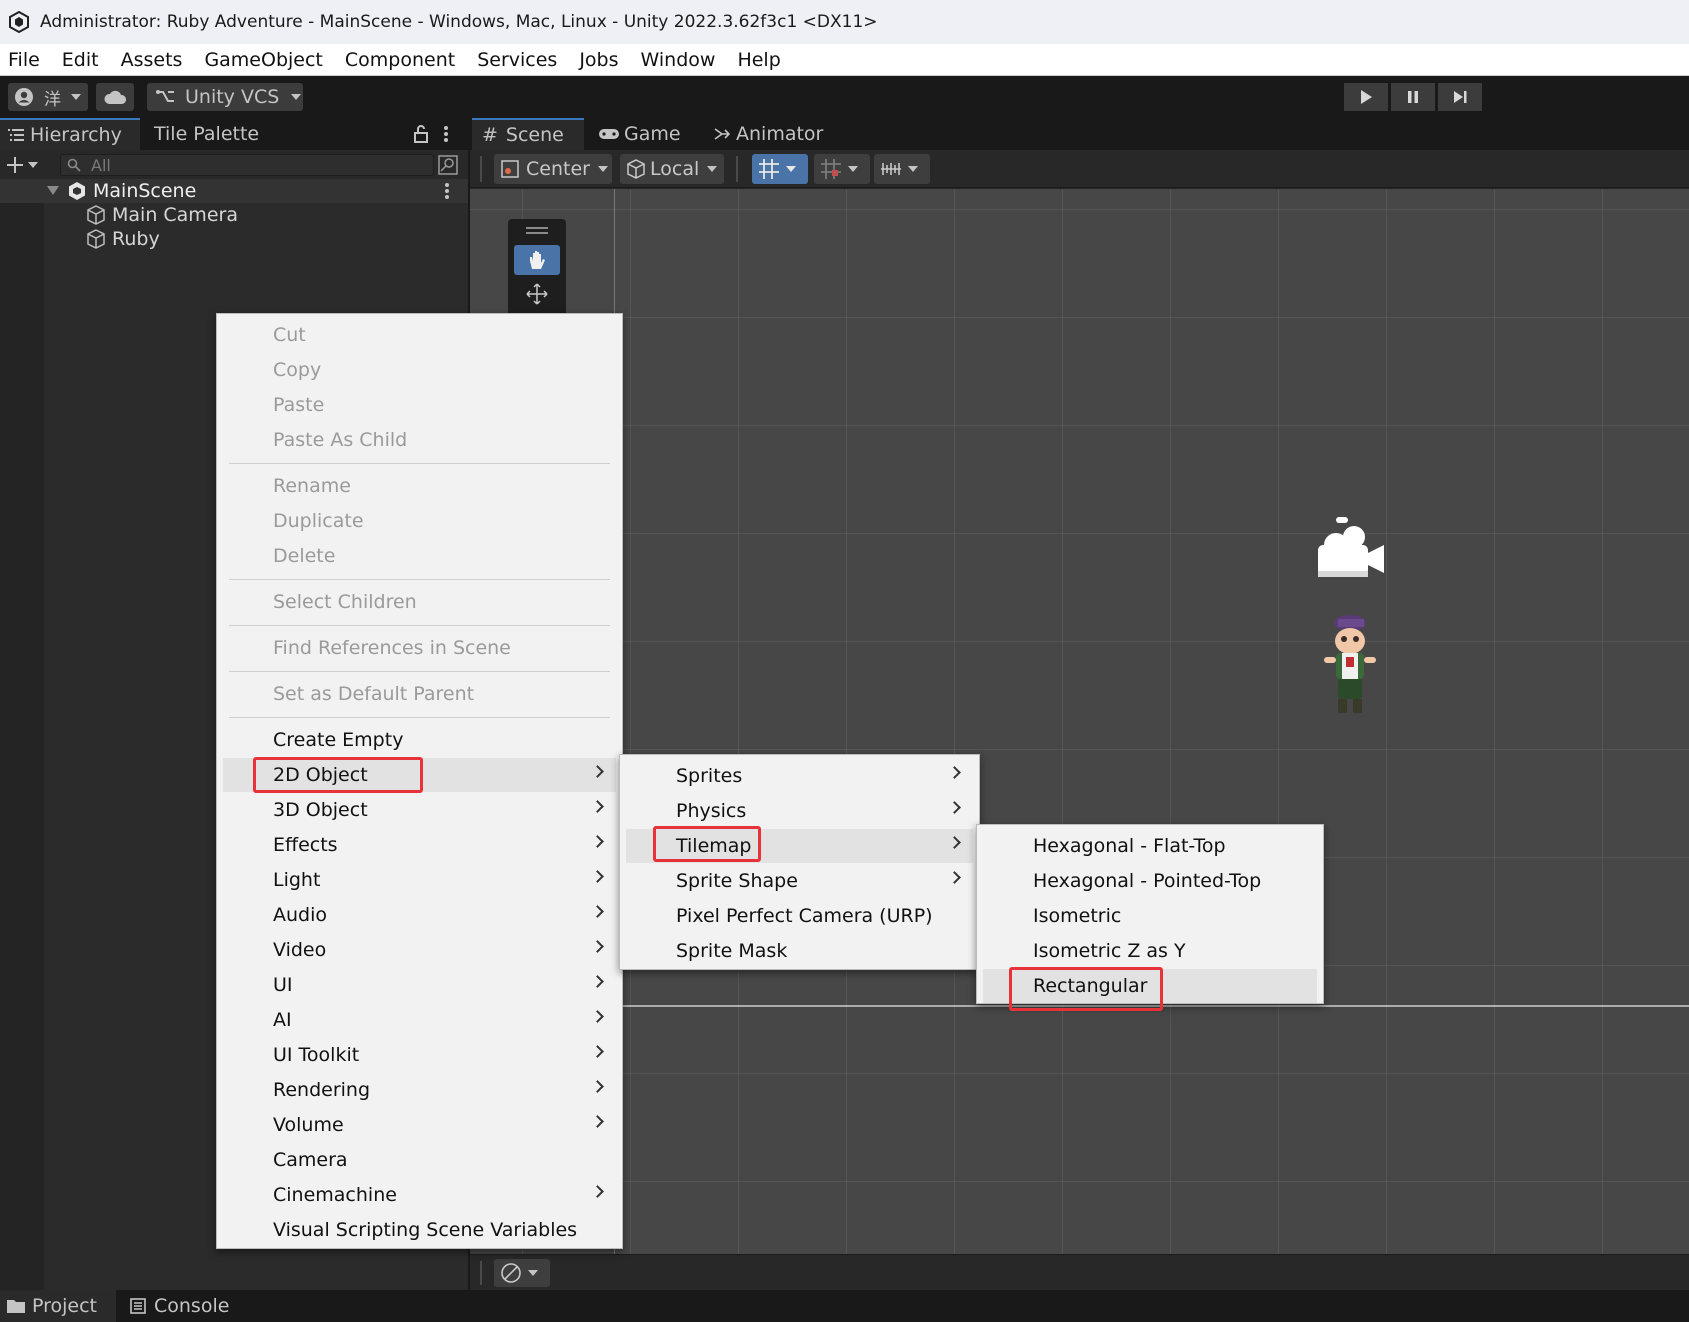 The image size is (1689, 1322). I want to click on hierarchy-item-ruby: Ruby, so click(123, 239).